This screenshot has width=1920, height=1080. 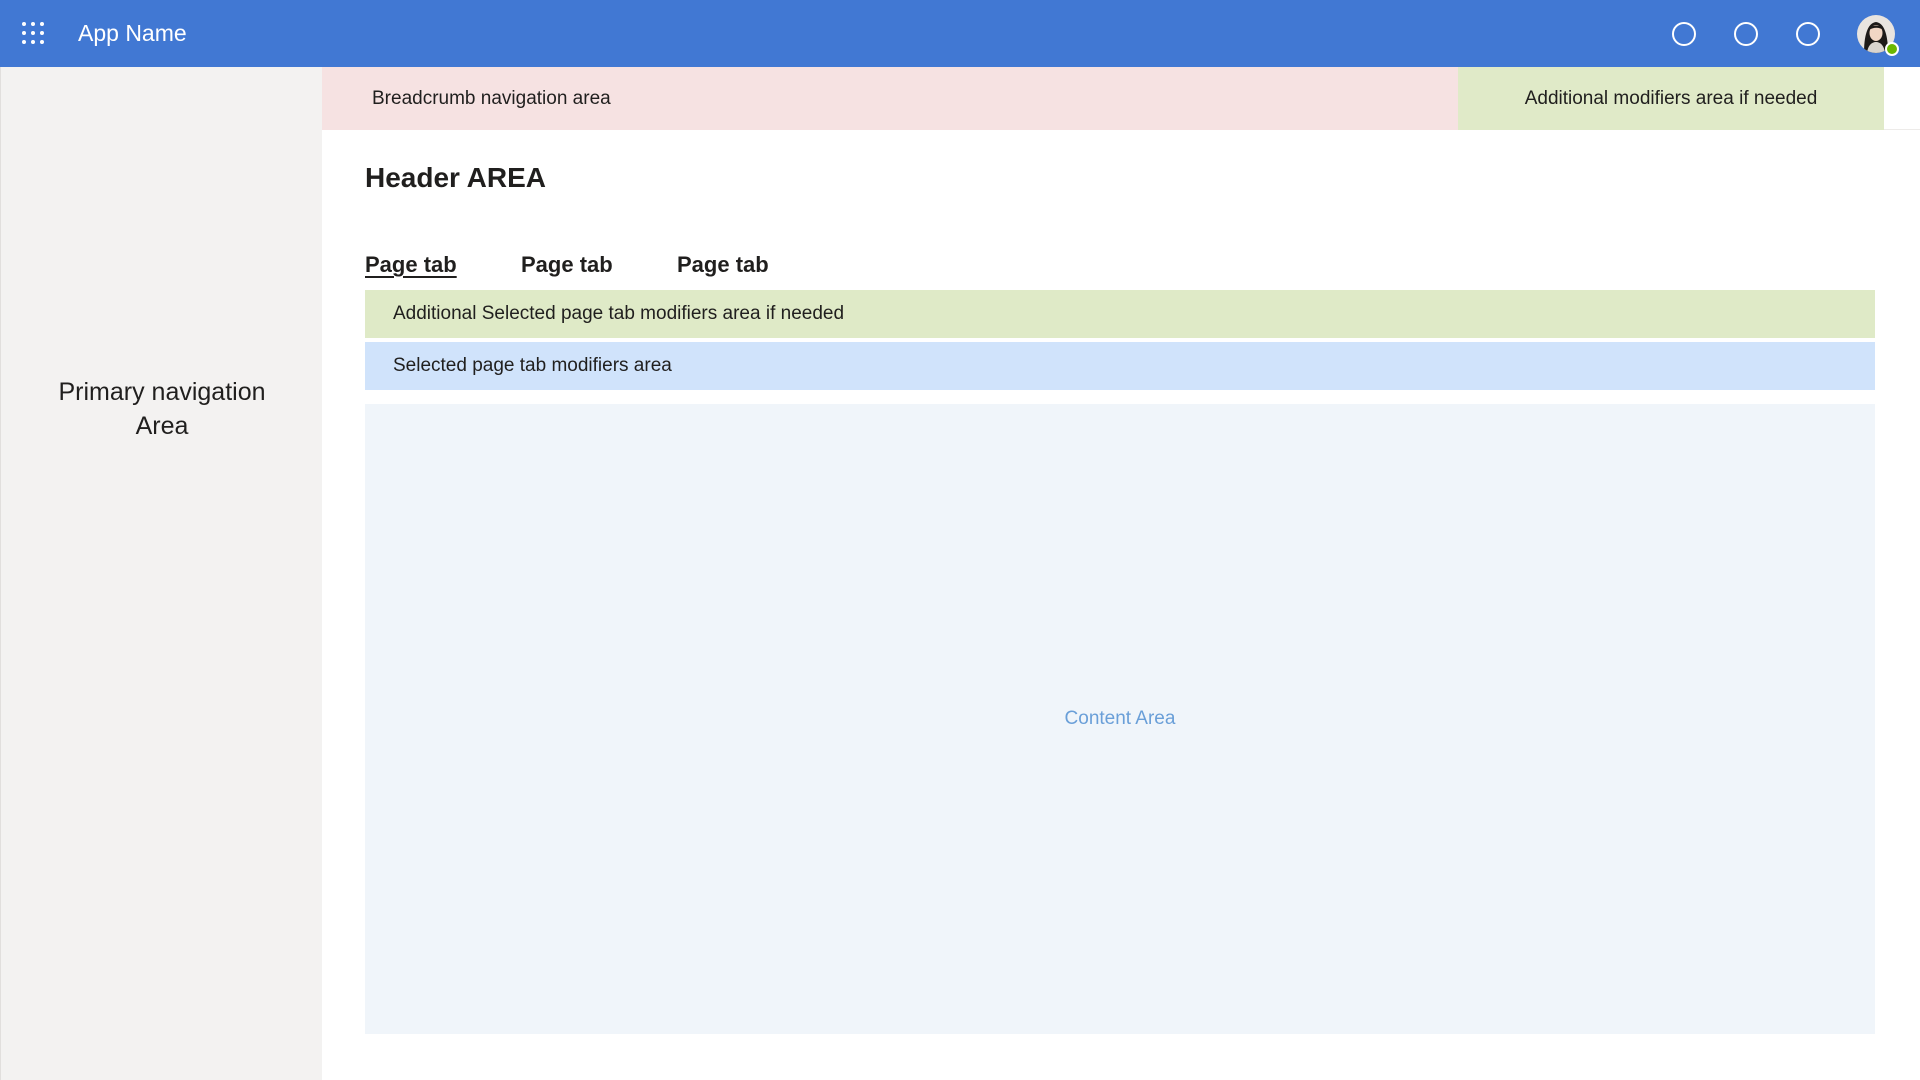 What do you see at coordinates (1808, 34) in the screenshot?
I see `header-action-3-icon` at bounding box center [1808, 34].